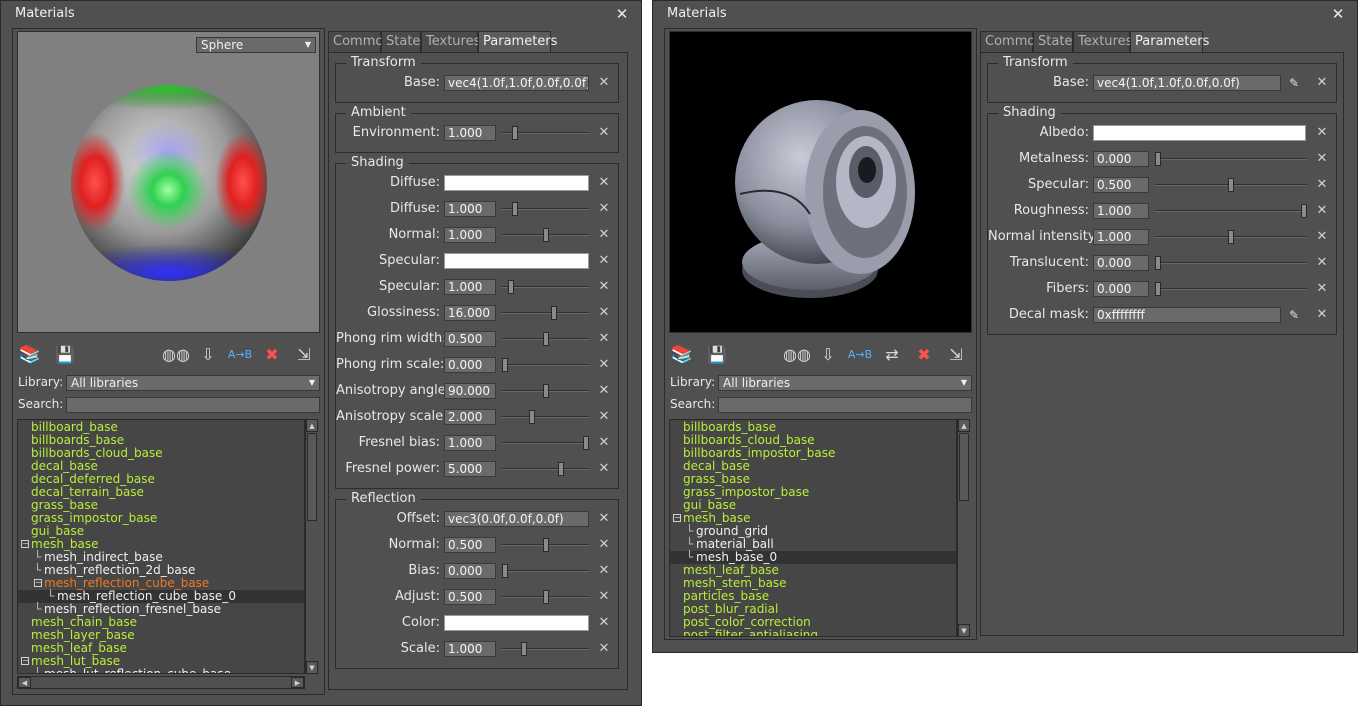 This screenshot has height=706, width=1358. What do you see at coordinates (470, 391) in the screenshot?
I see `parameter-value-field: 90.000` at bounding box center [470, 391].